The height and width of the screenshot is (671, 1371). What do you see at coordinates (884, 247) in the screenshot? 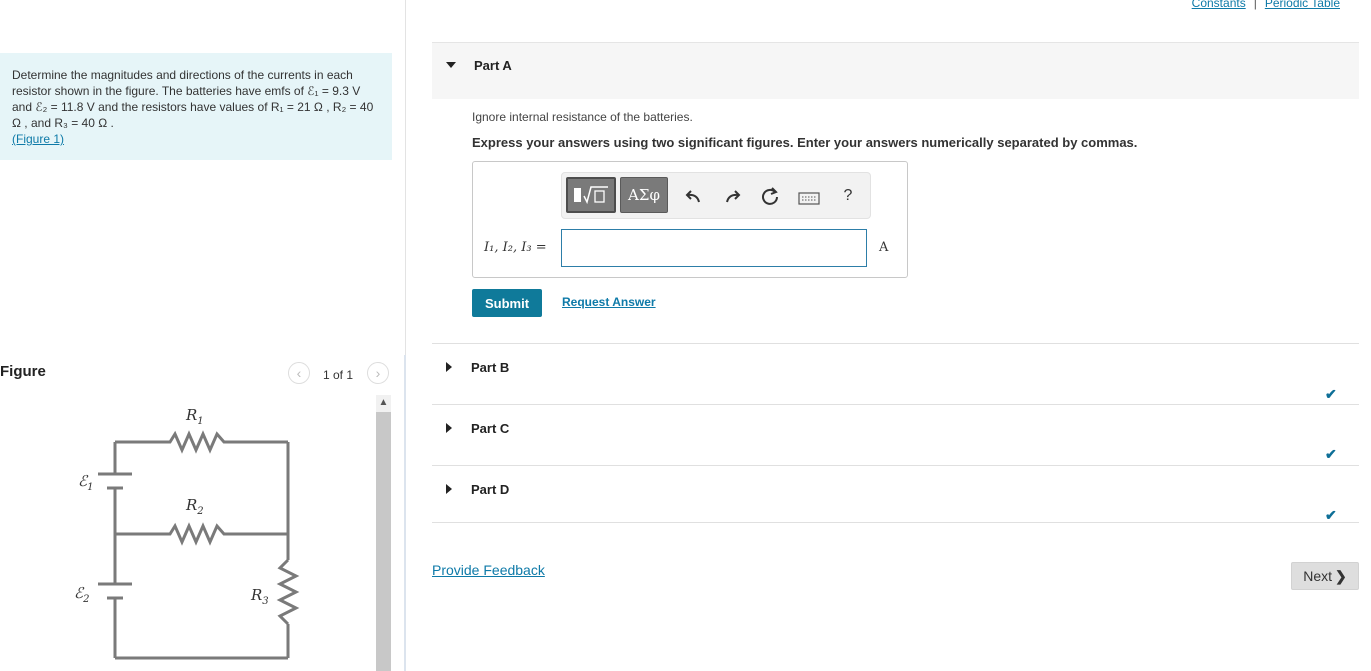
I see `answer-unit: A` at bounding box center [884, 247].